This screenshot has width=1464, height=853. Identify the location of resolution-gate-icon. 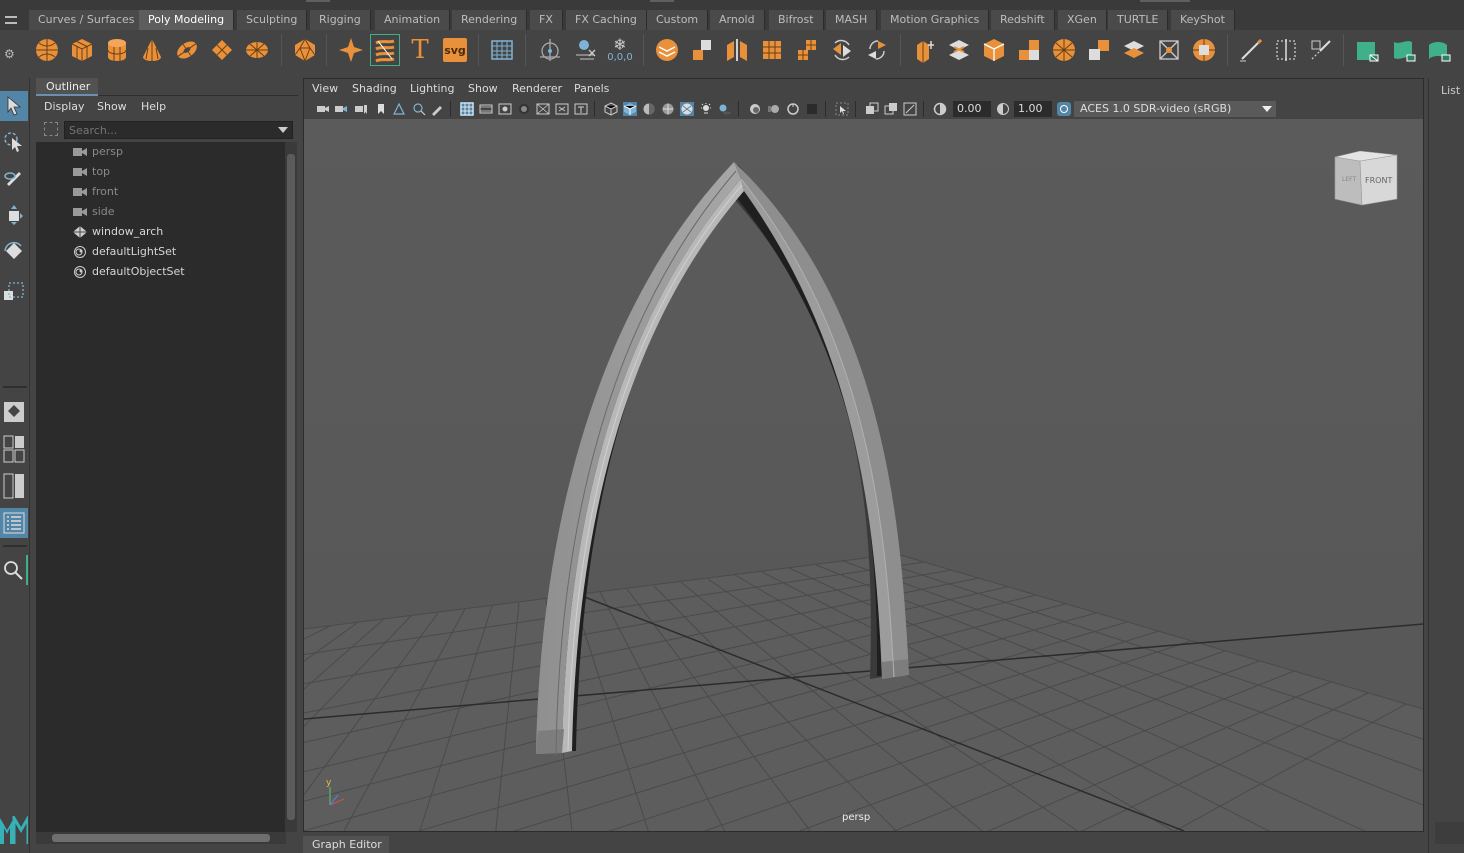
(505, 109).